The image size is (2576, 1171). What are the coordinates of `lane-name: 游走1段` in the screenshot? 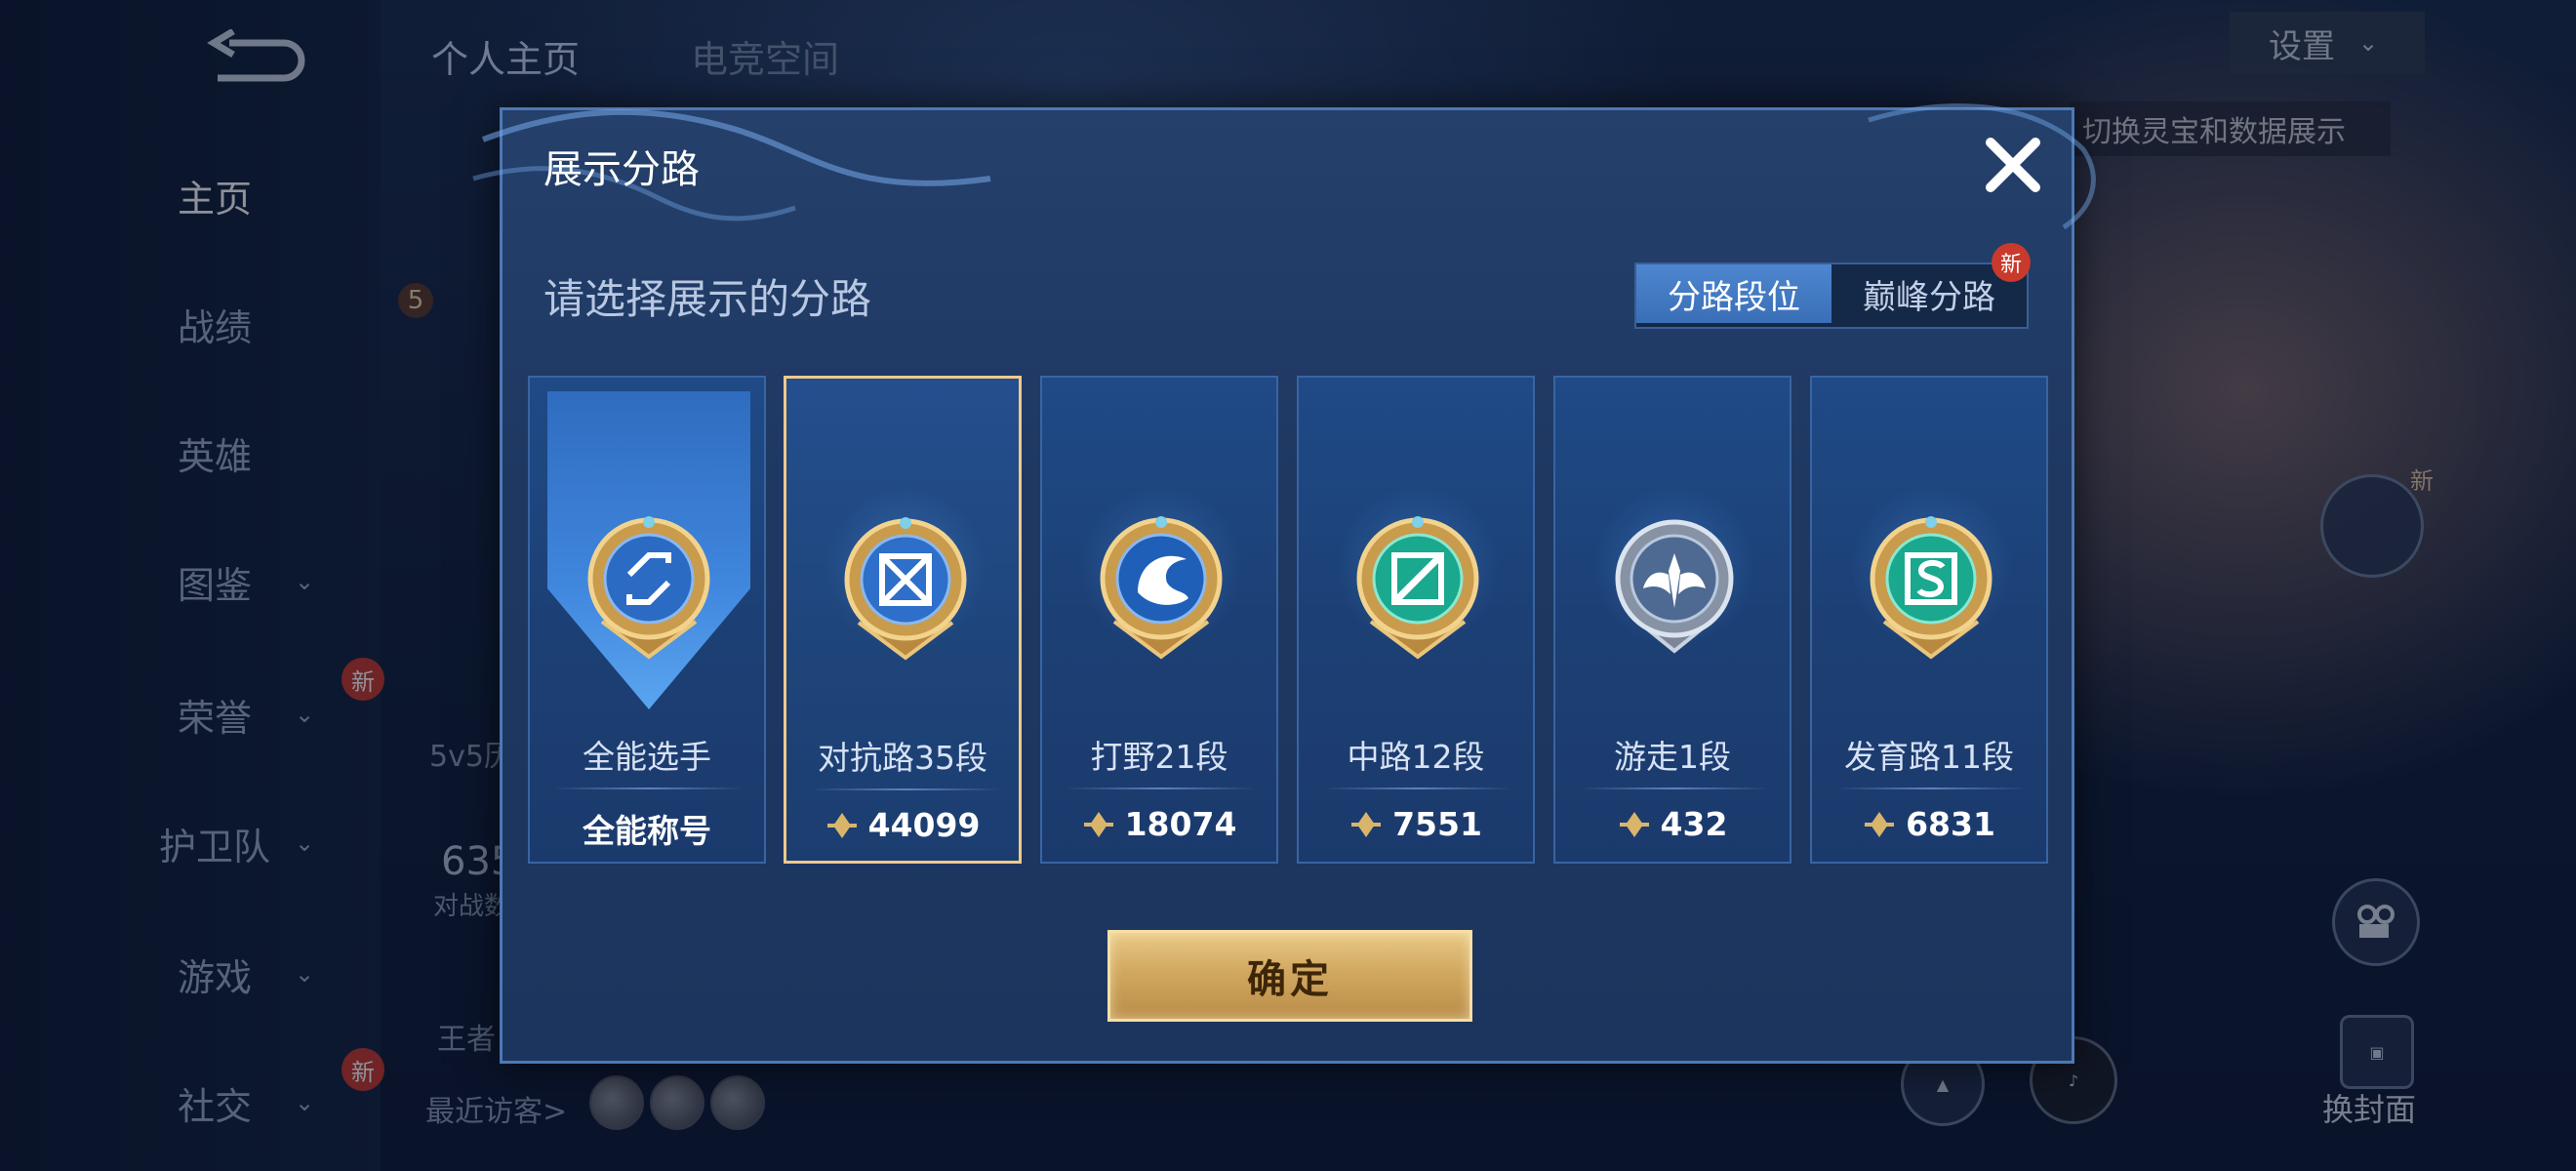 It's located at (1672, 757).